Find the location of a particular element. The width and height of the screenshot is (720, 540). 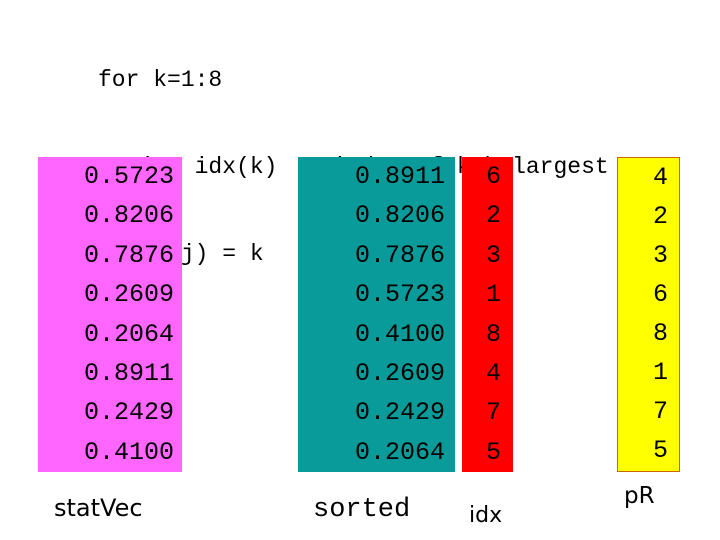

cell-statvec: 0.2064 is located at coordinates (128, 334).